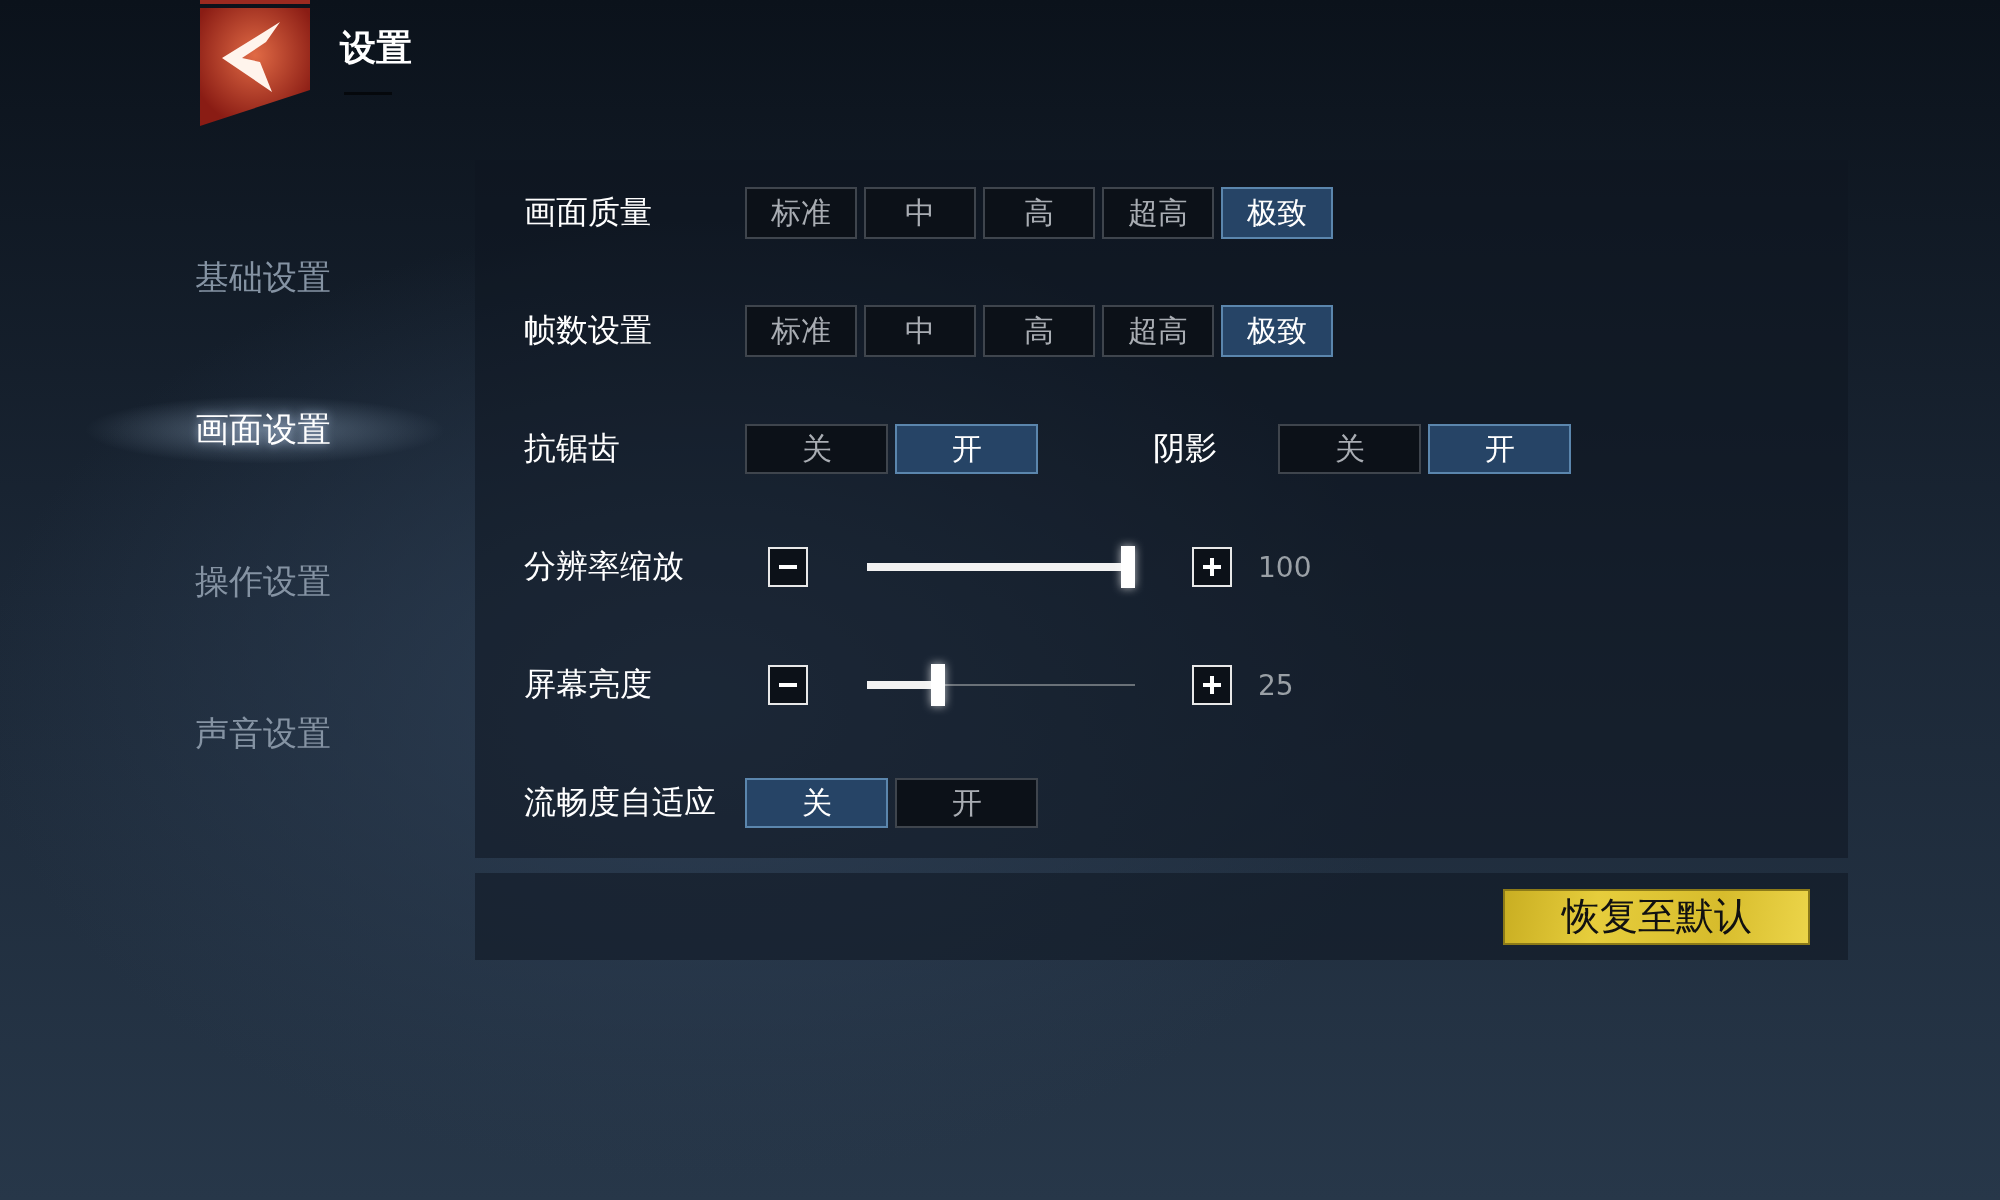 The height and width of the screenshot is (1200, 2000). I want to click on back-icon, so click(255, 63).